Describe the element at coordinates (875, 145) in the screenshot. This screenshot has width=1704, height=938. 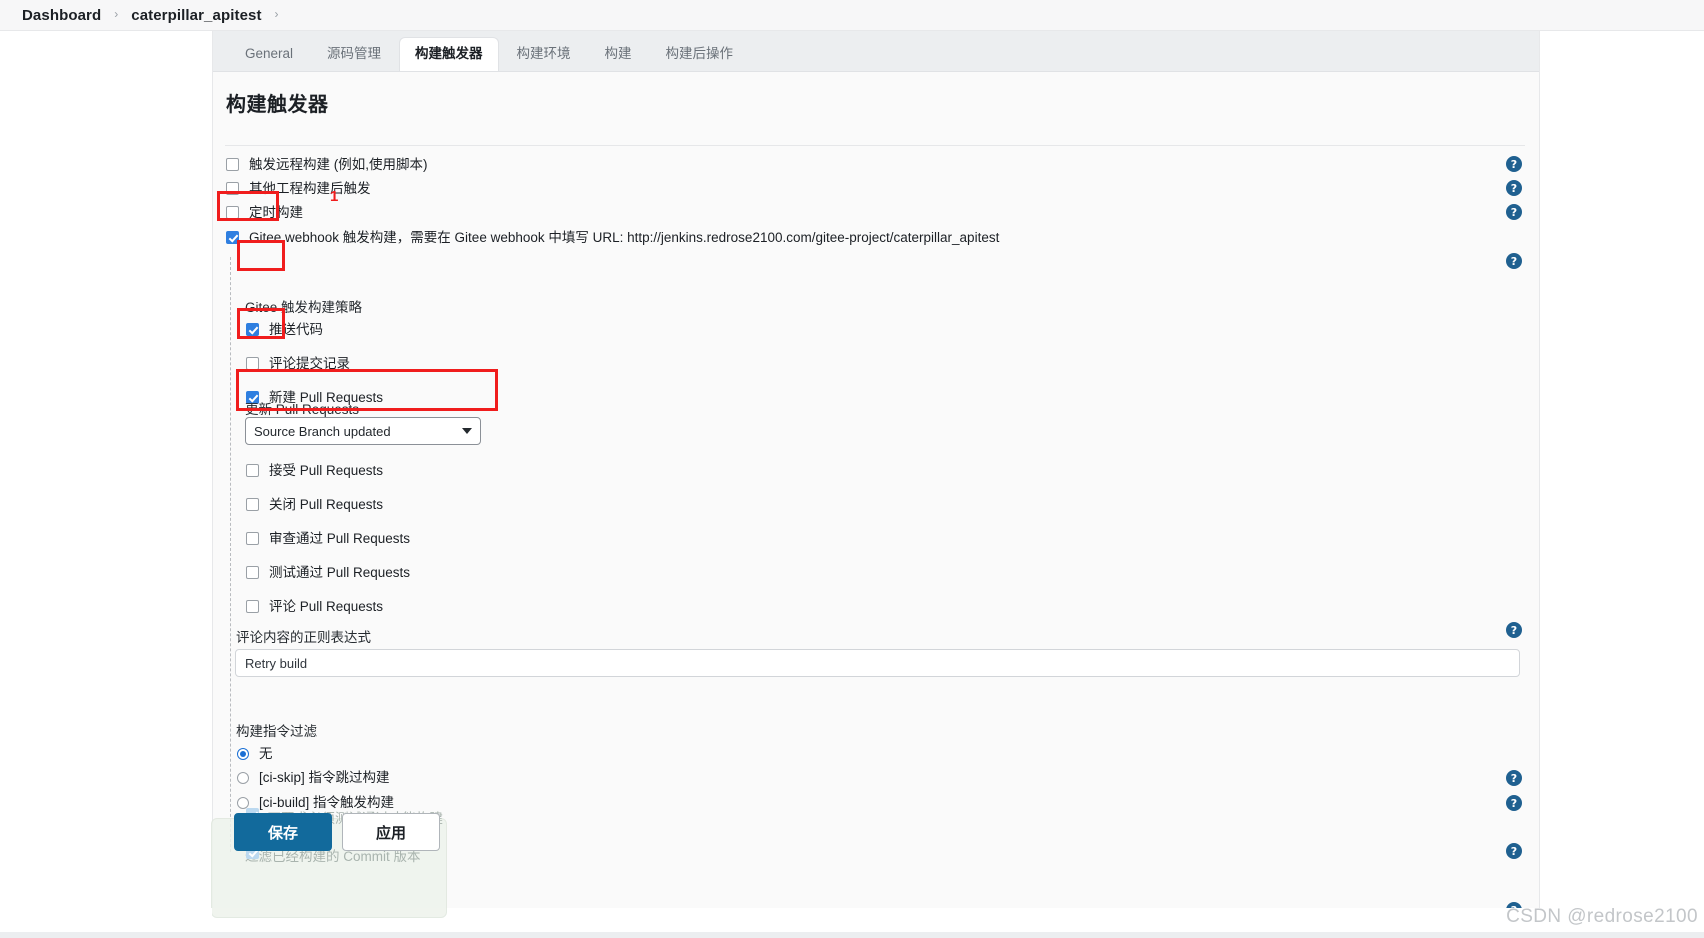
I see `title-divider` at that location.